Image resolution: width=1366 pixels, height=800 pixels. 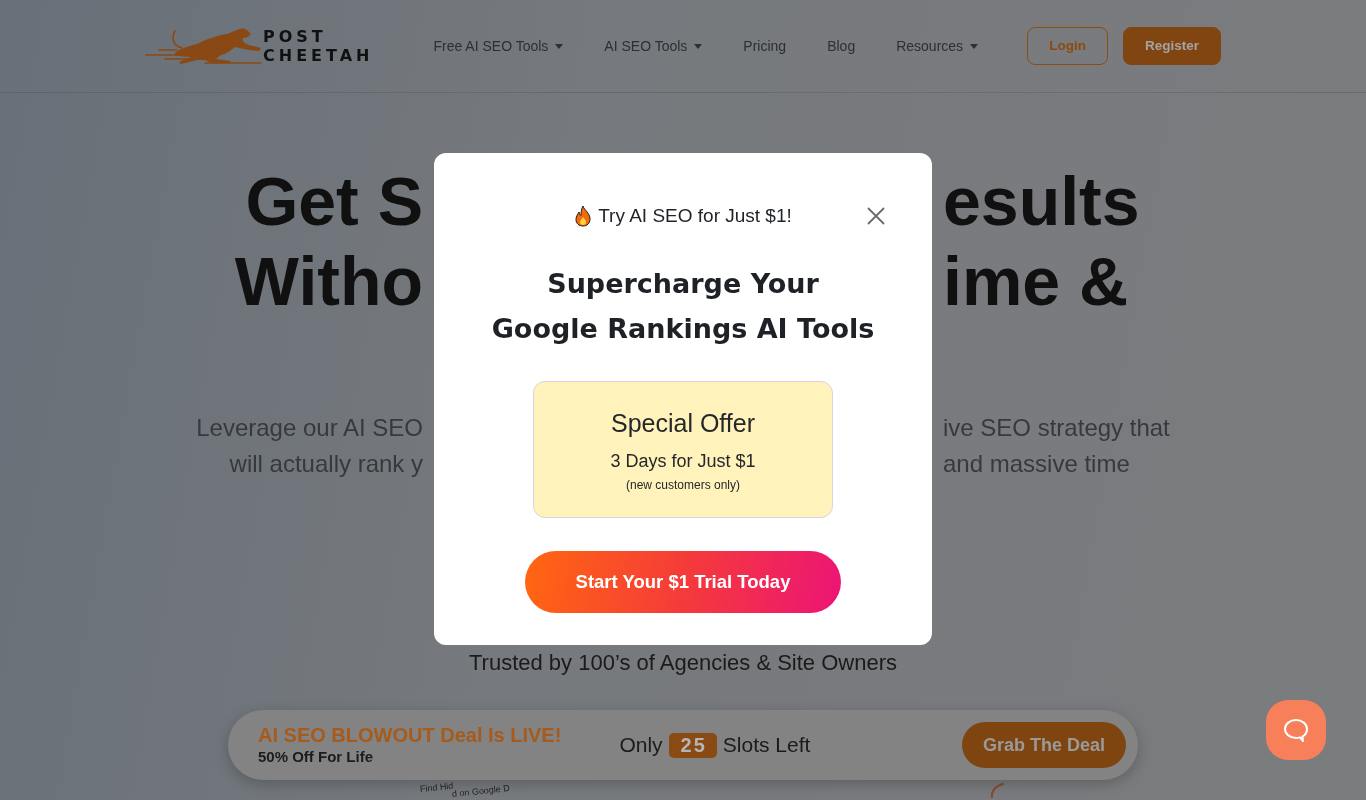 What do you see at coordinates (683, 582) in the screenshot?
I see `start-trial-button: Start Your $1 Trial Today` at bounding box center [683, 582].